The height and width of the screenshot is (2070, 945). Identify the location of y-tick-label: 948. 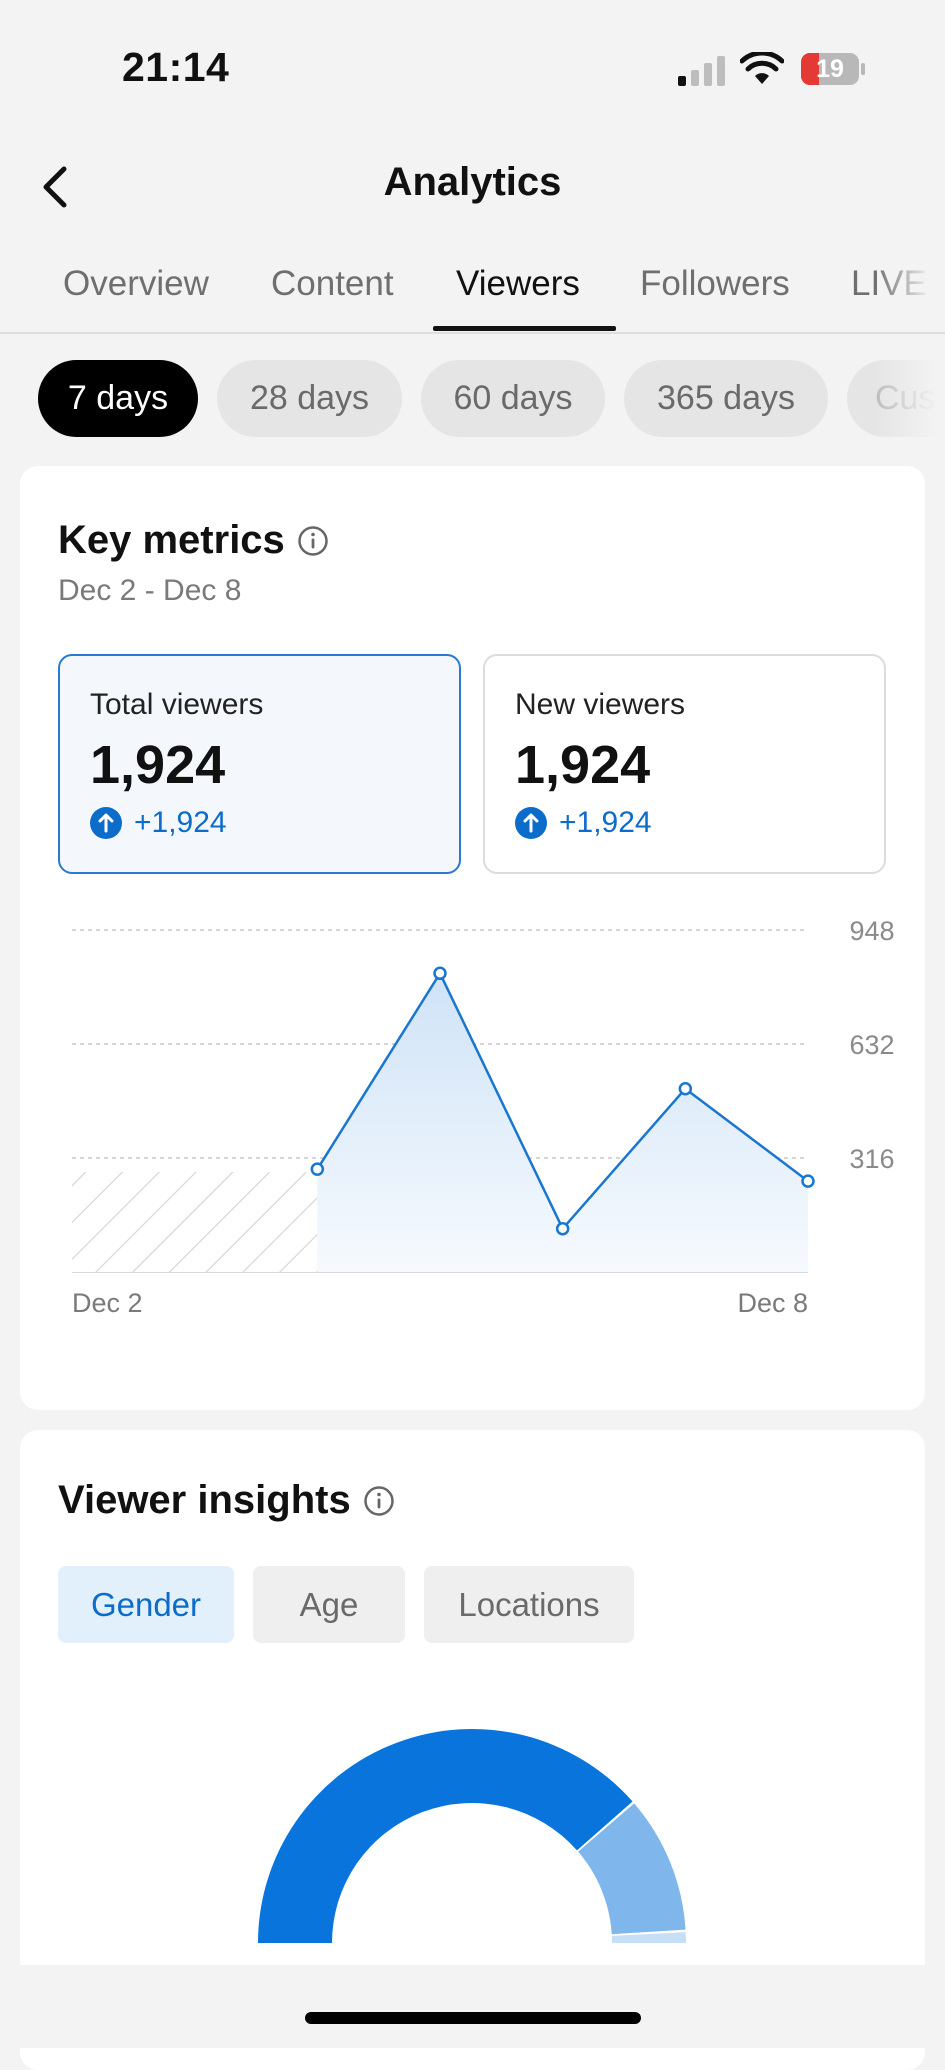
(871, 931).